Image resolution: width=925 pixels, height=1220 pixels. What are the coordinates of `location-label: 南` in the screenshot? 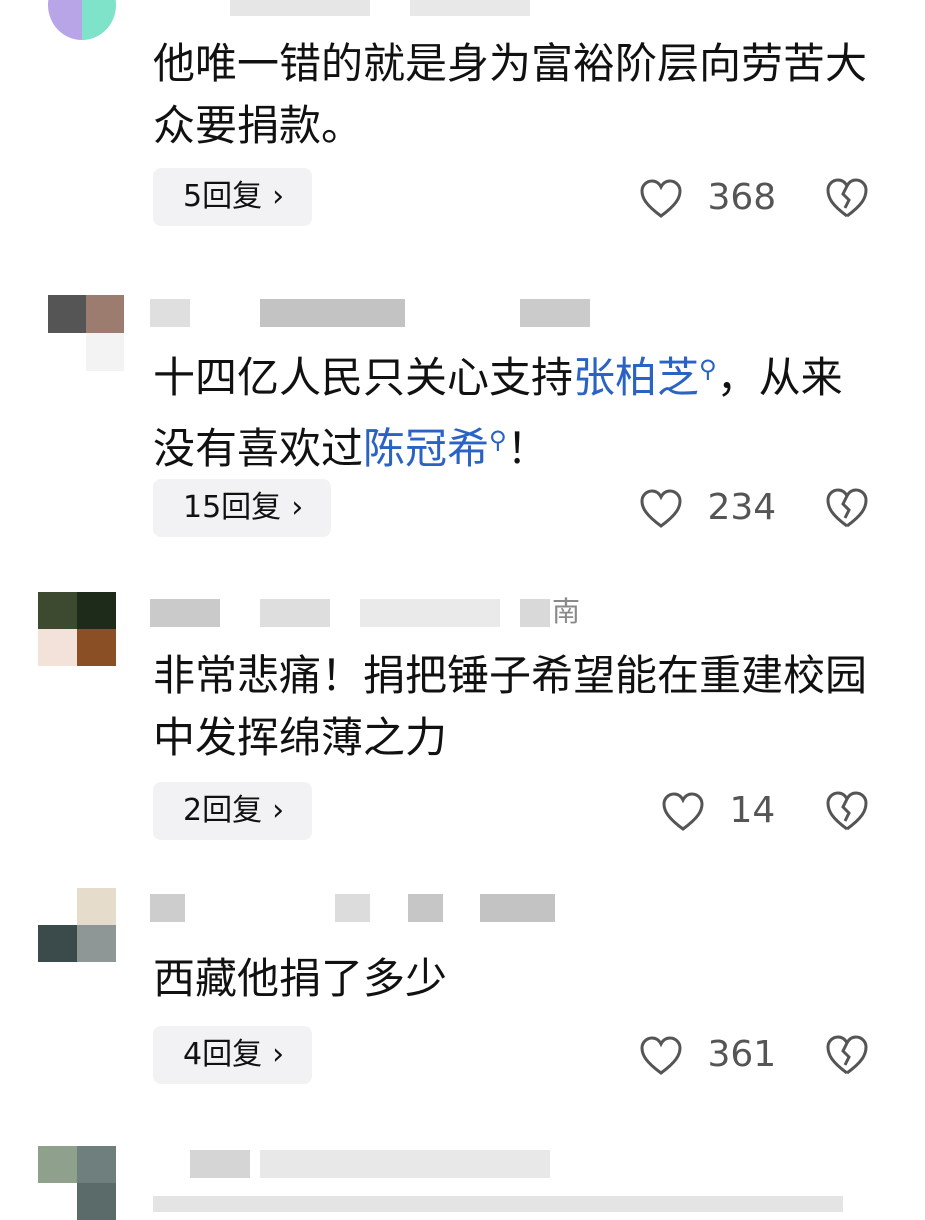 It's located at (567, 611).